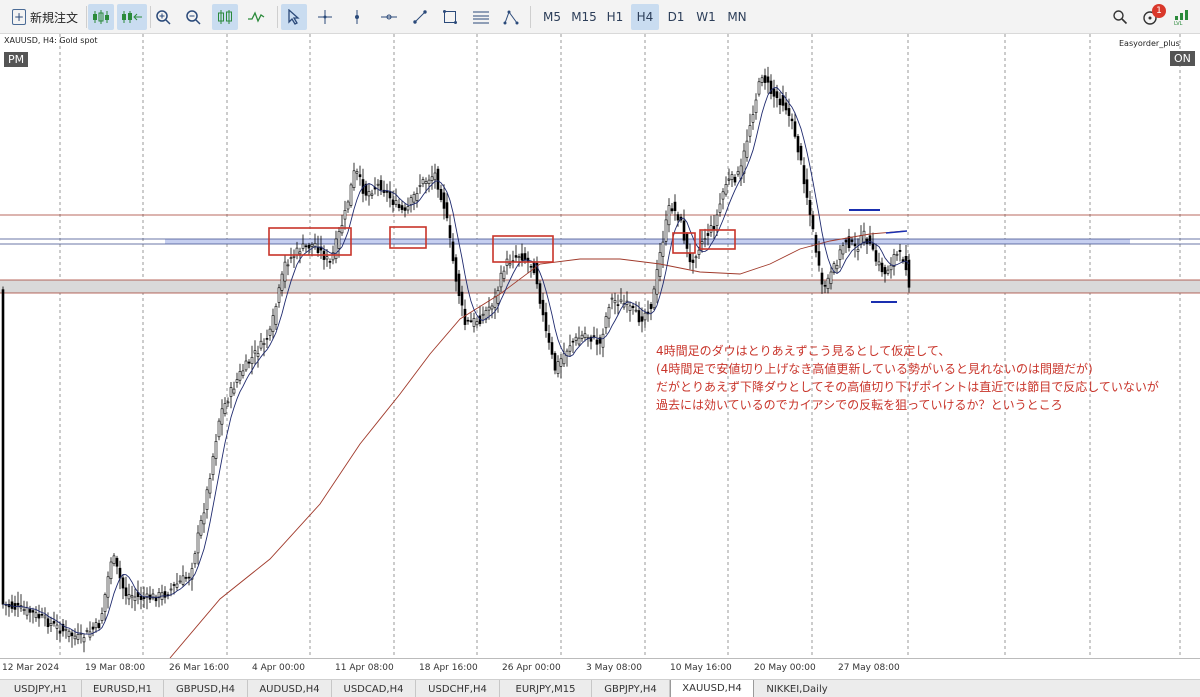  I want to click on tab-usdchf-h4: USDCHF,H4, so click(458, 688).